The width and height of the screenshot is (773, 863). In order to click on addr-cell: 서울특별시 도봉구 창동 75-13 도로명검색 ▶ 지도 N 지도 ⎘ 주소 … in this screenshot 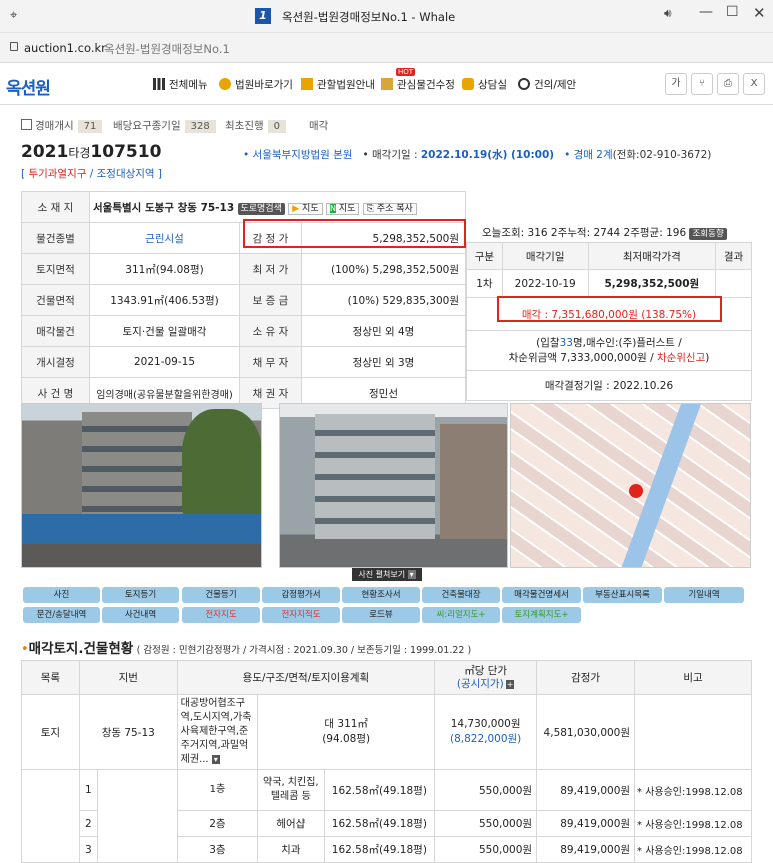, I will do `click(277, 207)`.